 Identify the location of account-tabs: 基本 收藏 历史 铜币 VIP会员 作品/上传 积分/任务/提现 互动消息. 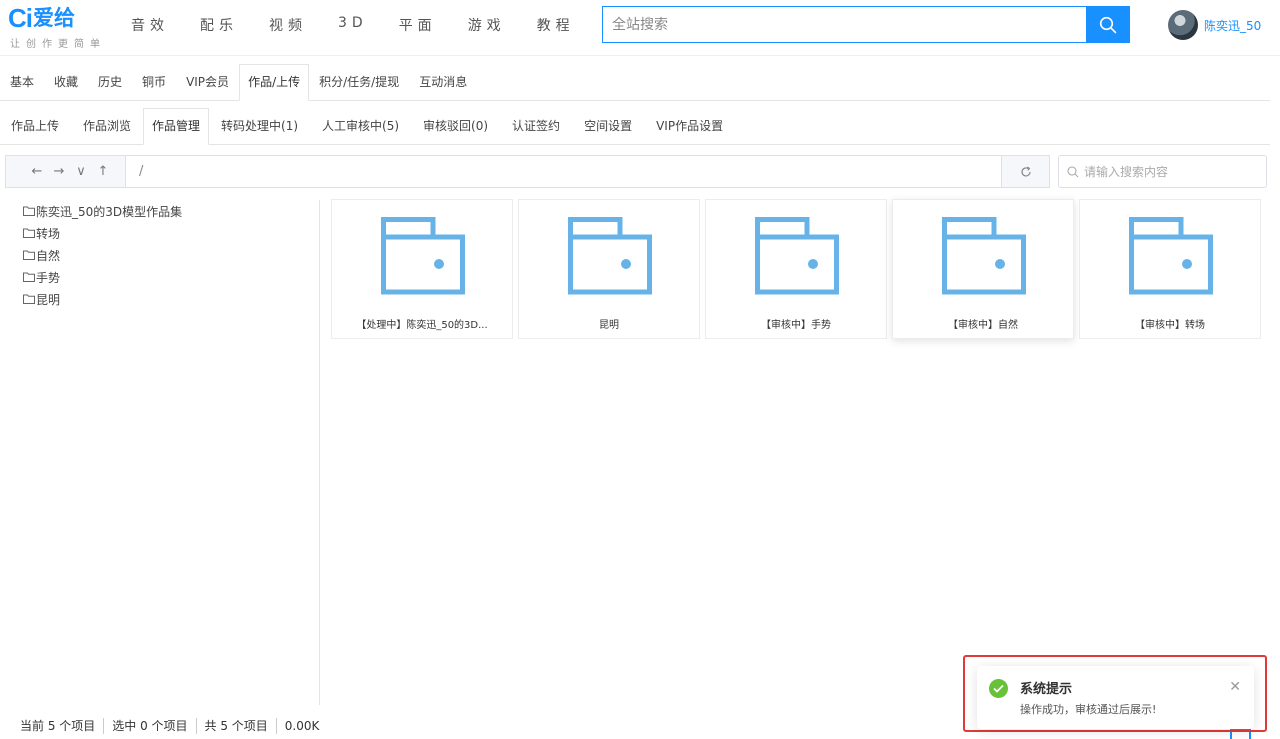
(635, 82).